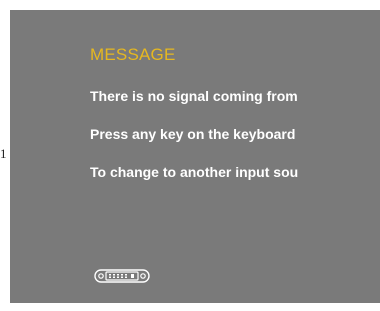 The width and height of the screenshot is (380, 311). What do you see at coordinates (193, 134) in the screenshot?
I see `osd-message-line-2: Press any key on the keyboard` at bounding box center [193, 134].